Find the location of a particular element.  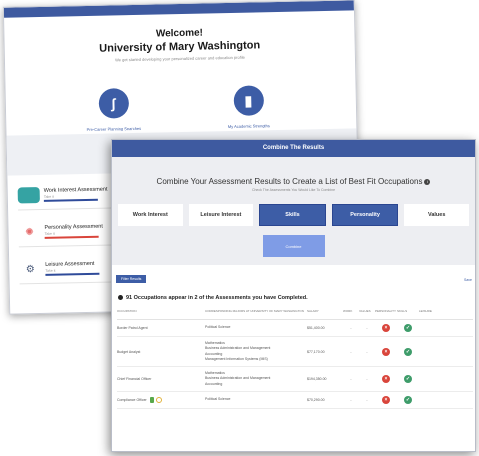

tab-skills: Skills is located at coordinates (292, 215).